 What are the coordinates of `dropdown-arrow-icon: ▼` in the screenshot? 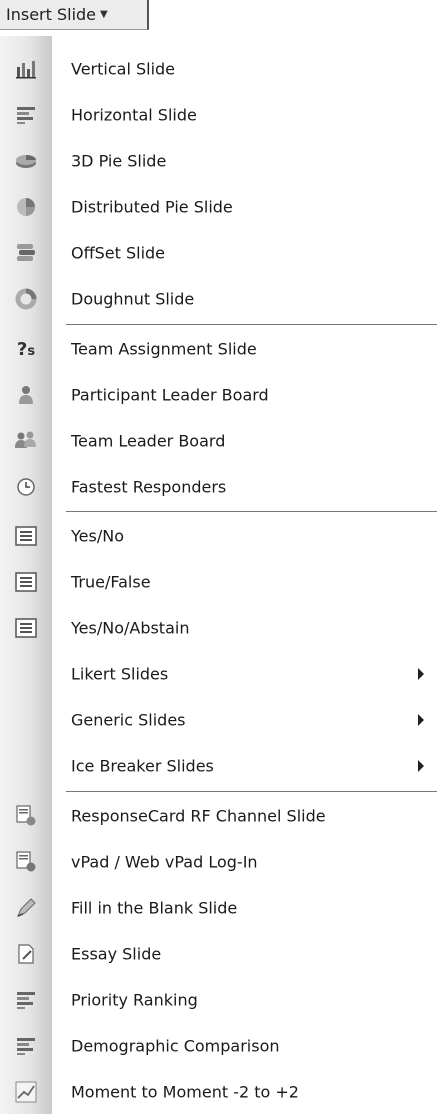 It's located at (104, 14).